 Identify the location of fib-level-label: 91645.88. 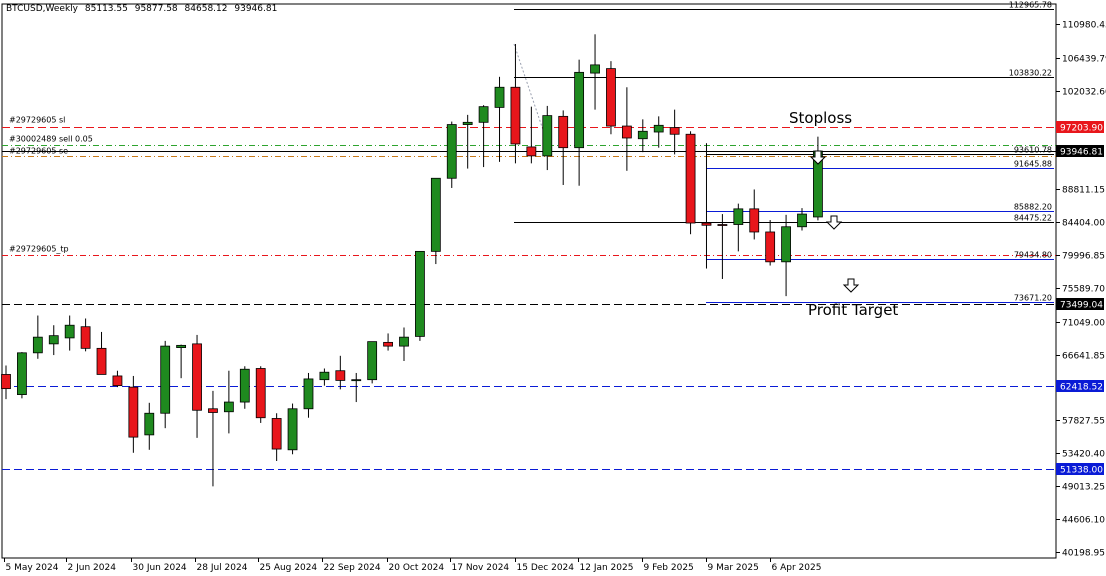
(1033, 164).